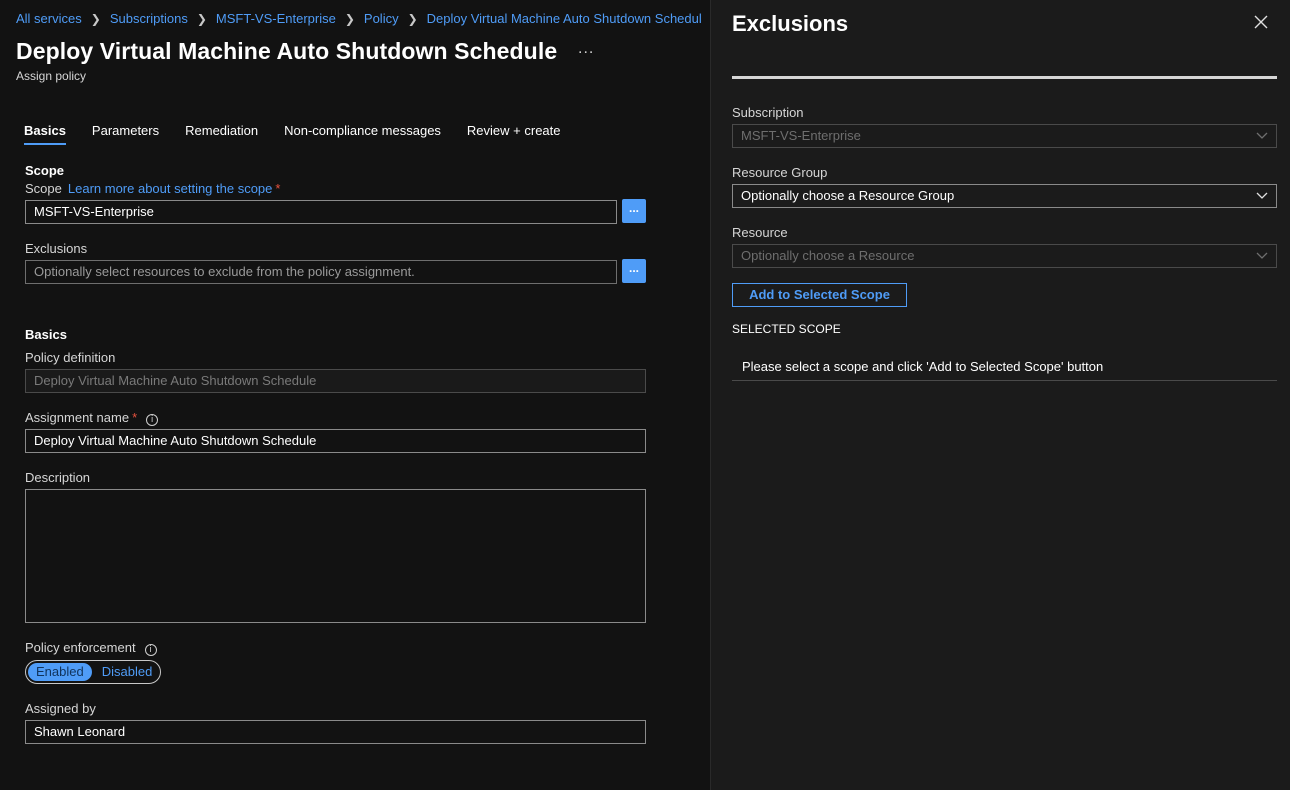  I want to click on selected-scope-divider, so click(1004, 380).